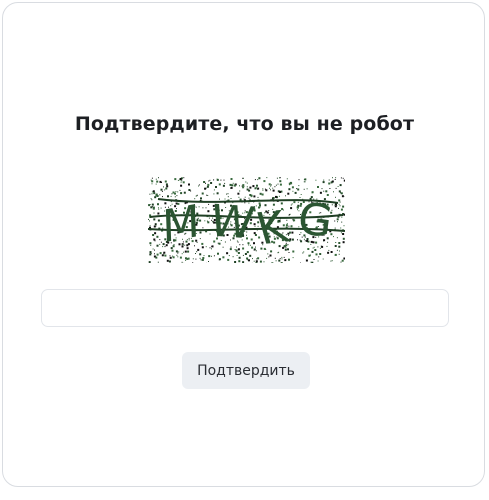 Image resolution: width=489 pixels, height=500 pixels. I want to click on captcha-noise-line, so click(246, 216).